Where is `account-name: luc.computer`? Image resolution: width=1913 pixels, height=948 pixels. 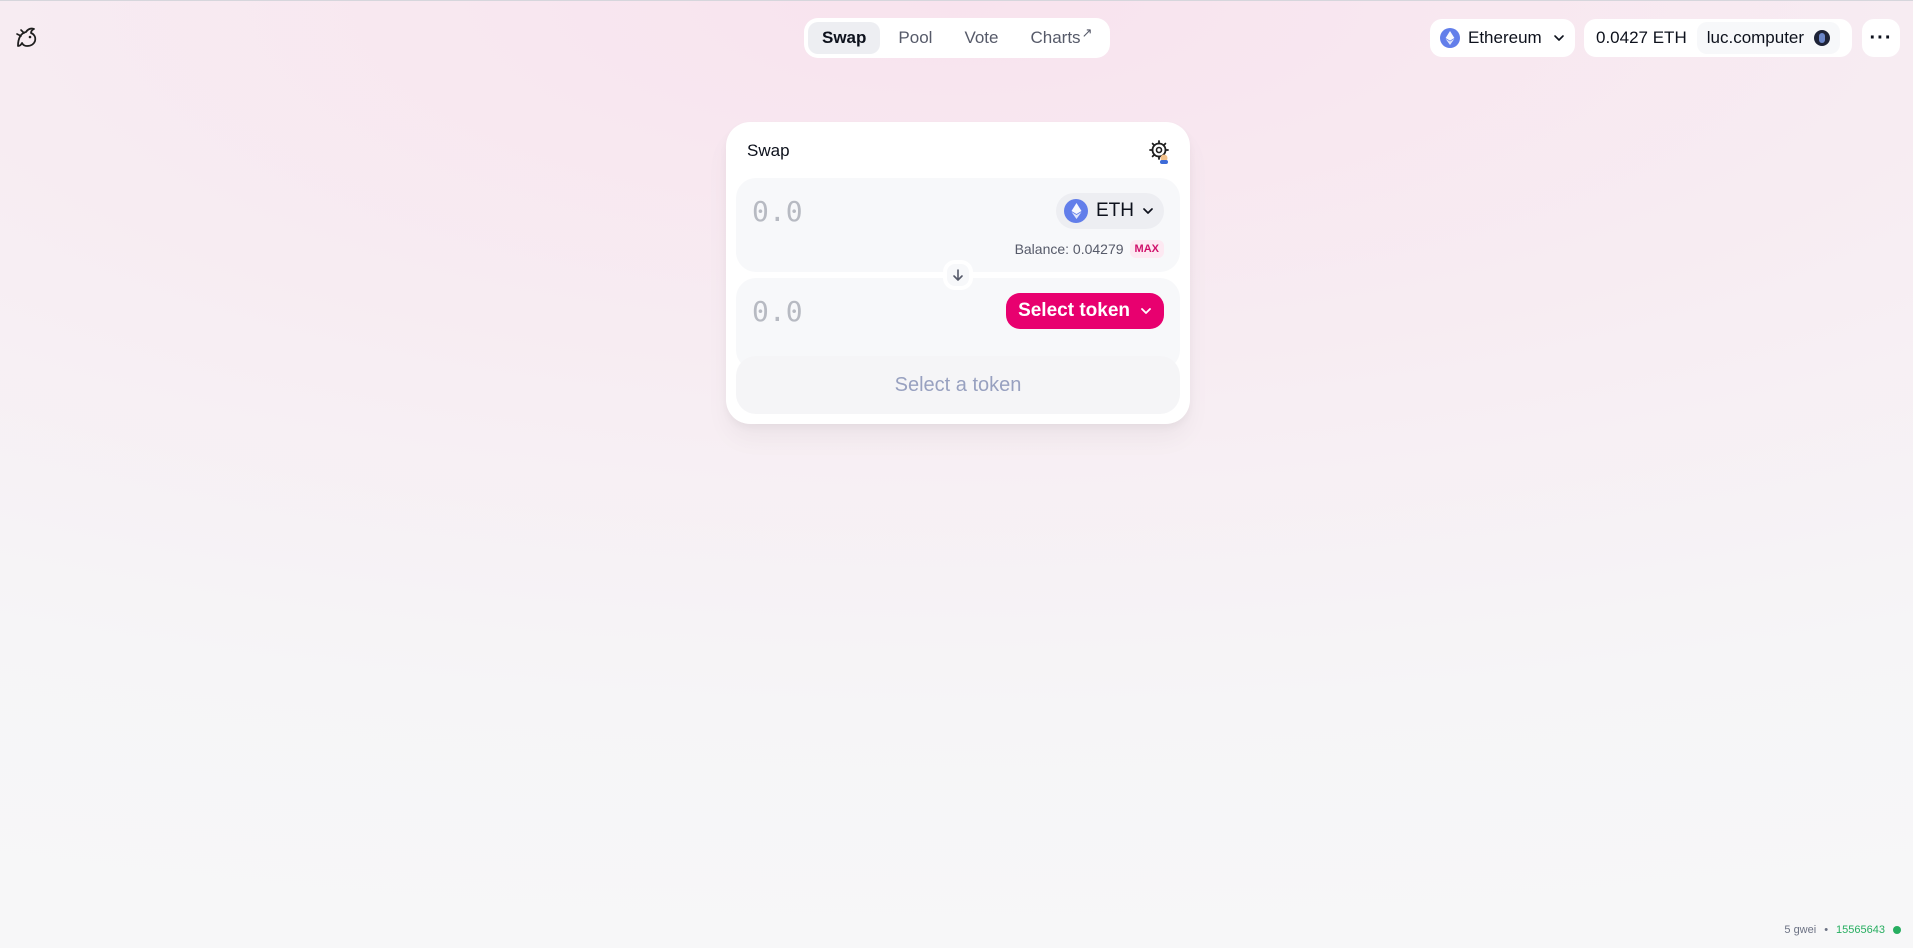
account-name: luc.computer is located at coordinates (1755, 37).